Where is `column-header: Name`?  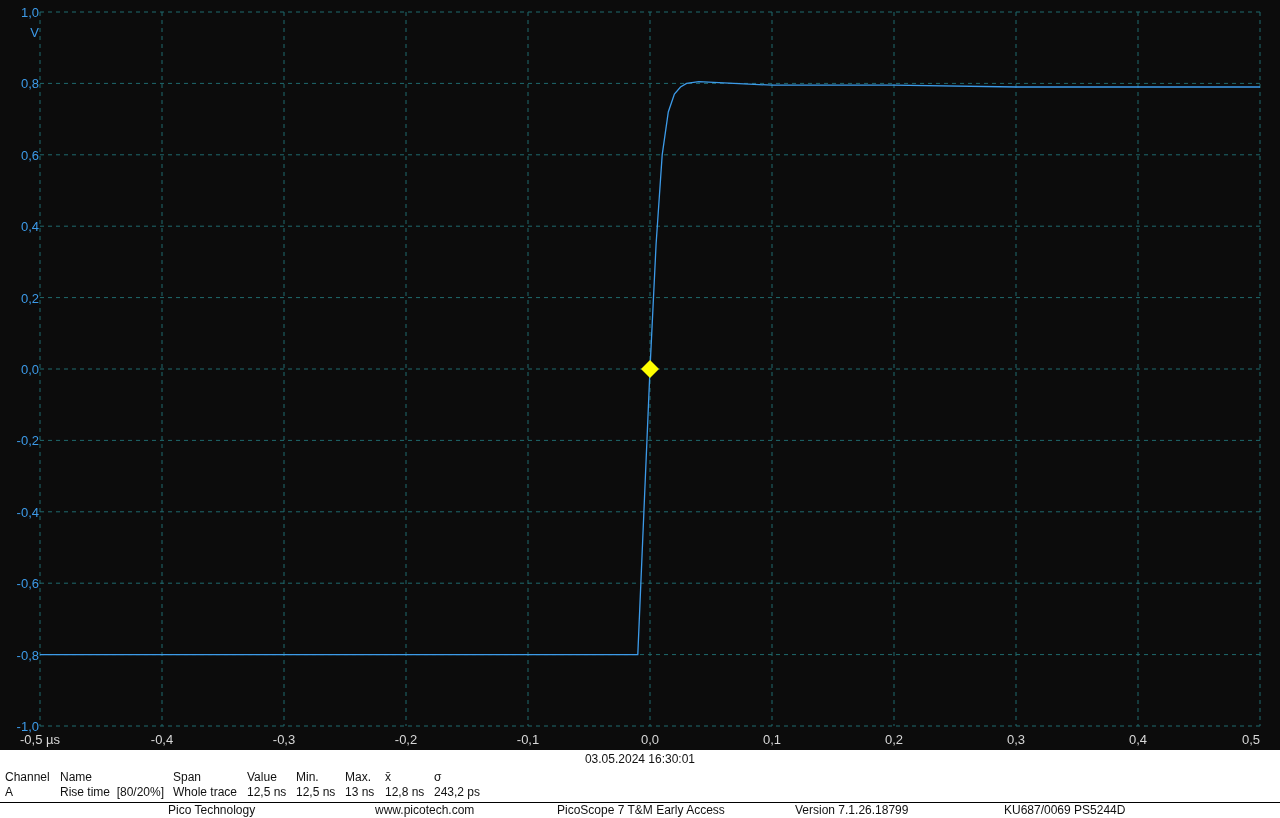
column-header: Name is located at coordinates (76, 777).